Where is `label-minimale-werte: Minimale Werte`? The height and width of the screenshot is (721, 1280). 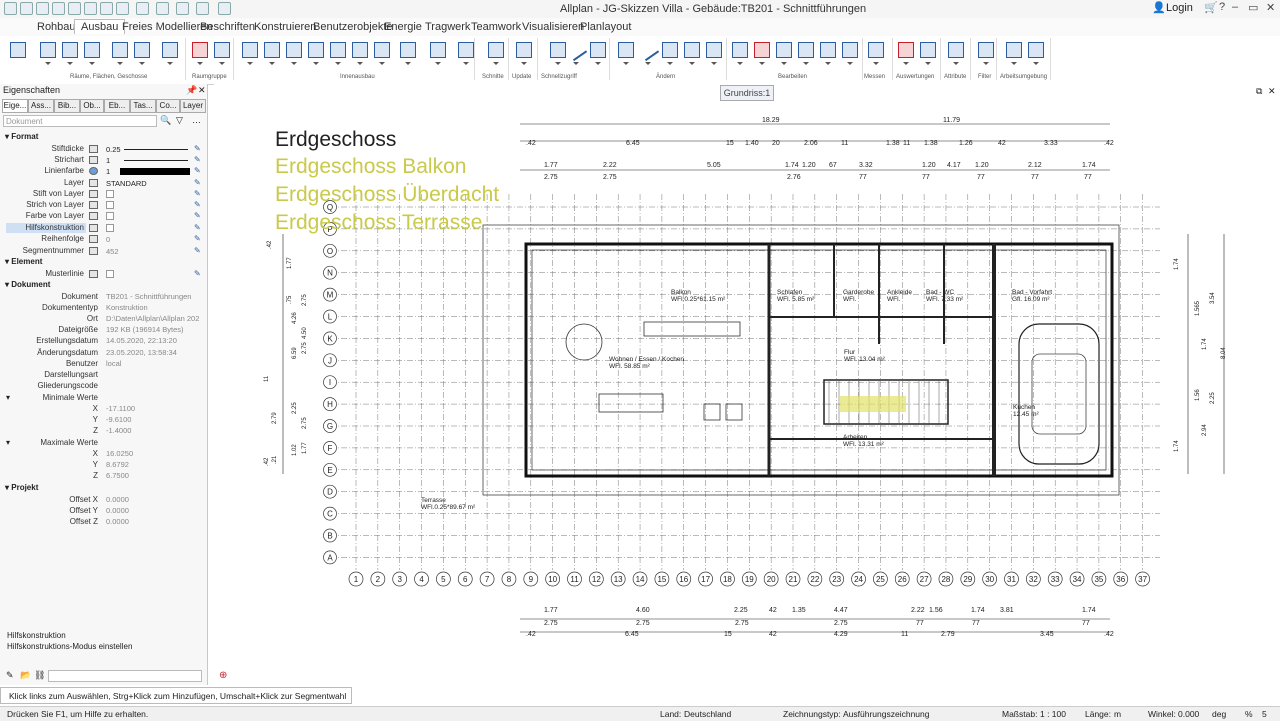
label-minimale-werte: Minimale Werte is located at coordinates (56, 397).